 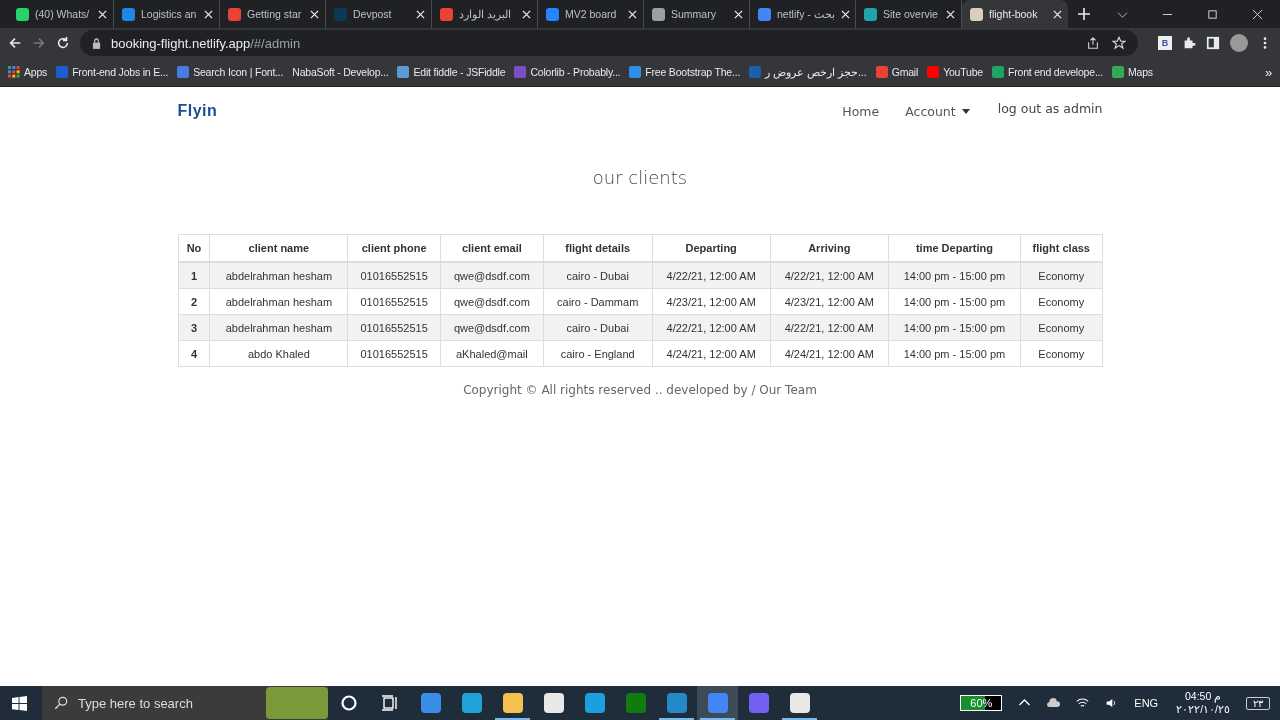 I want to click on nav-link: log out as admin, so click(x=1050, y=108).